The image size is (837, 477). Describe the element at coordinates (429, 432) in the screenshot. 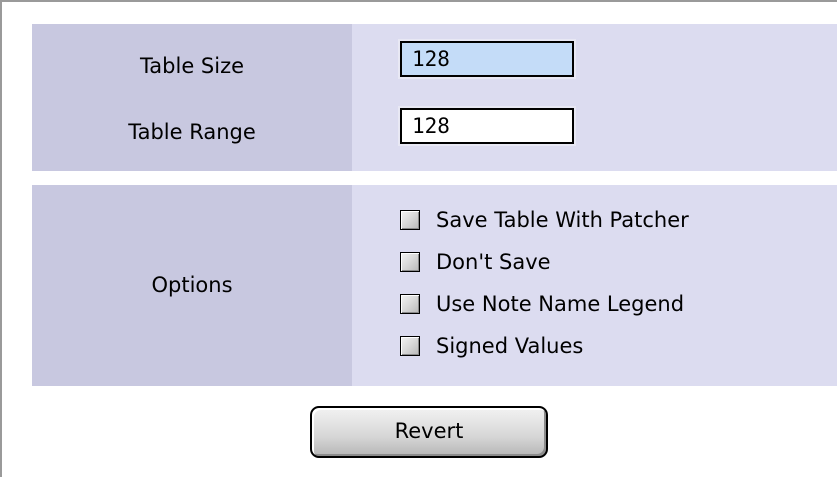

I see `revert-button: Revert` at that location.